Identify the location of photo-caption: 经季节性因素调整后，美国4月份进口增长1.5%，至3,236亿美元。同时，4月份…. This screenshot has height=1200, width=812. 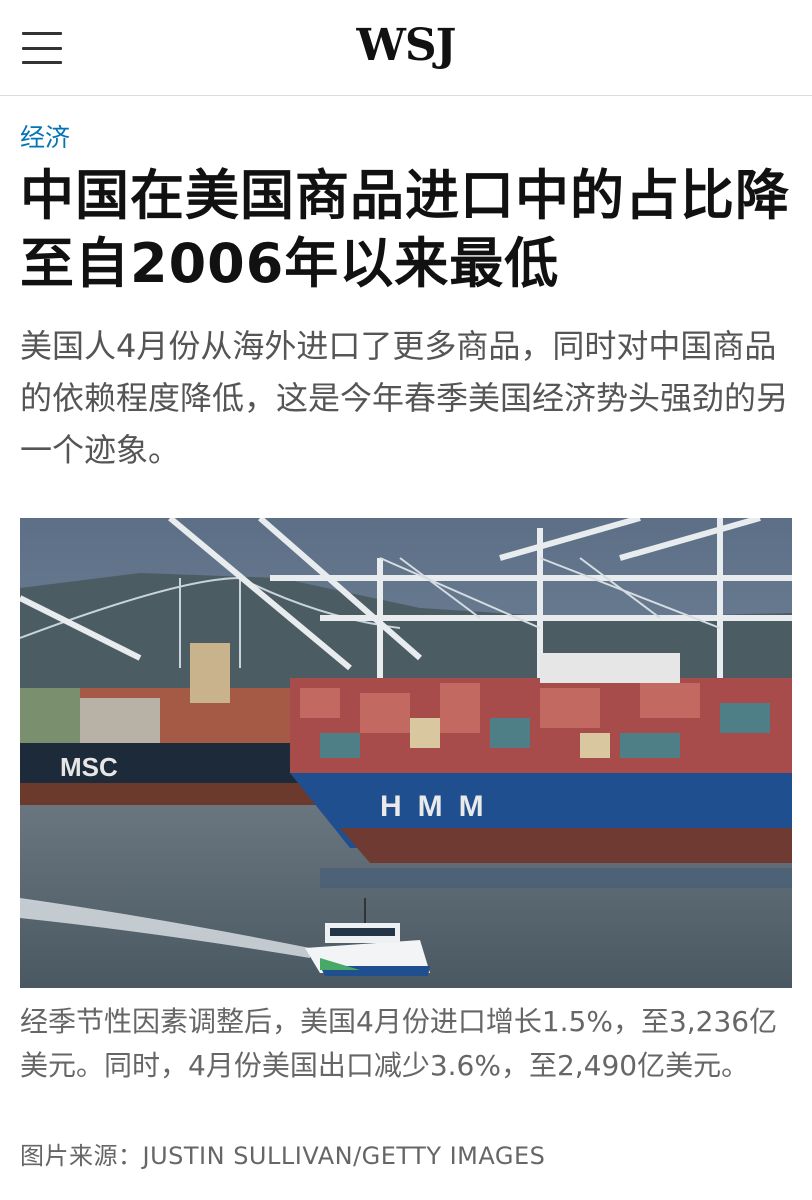
(399, 1043).